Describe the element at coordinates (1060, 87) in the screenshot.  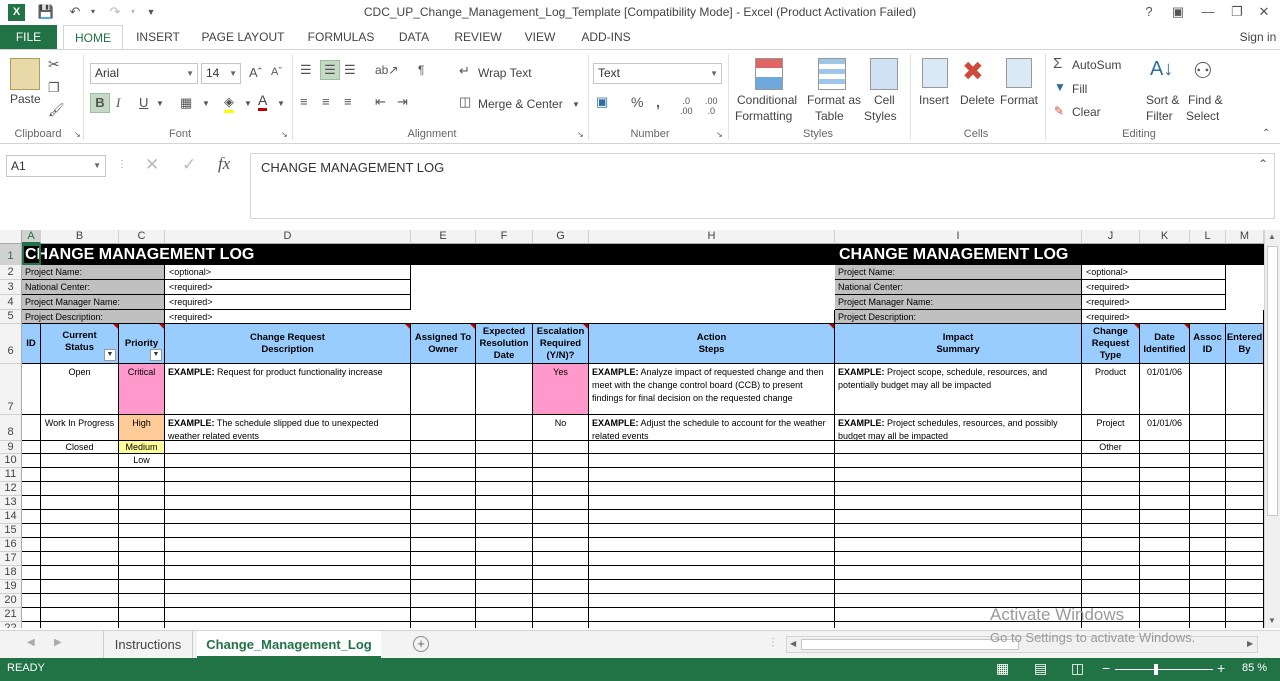
I see `fill-icon: ▼` at that location.